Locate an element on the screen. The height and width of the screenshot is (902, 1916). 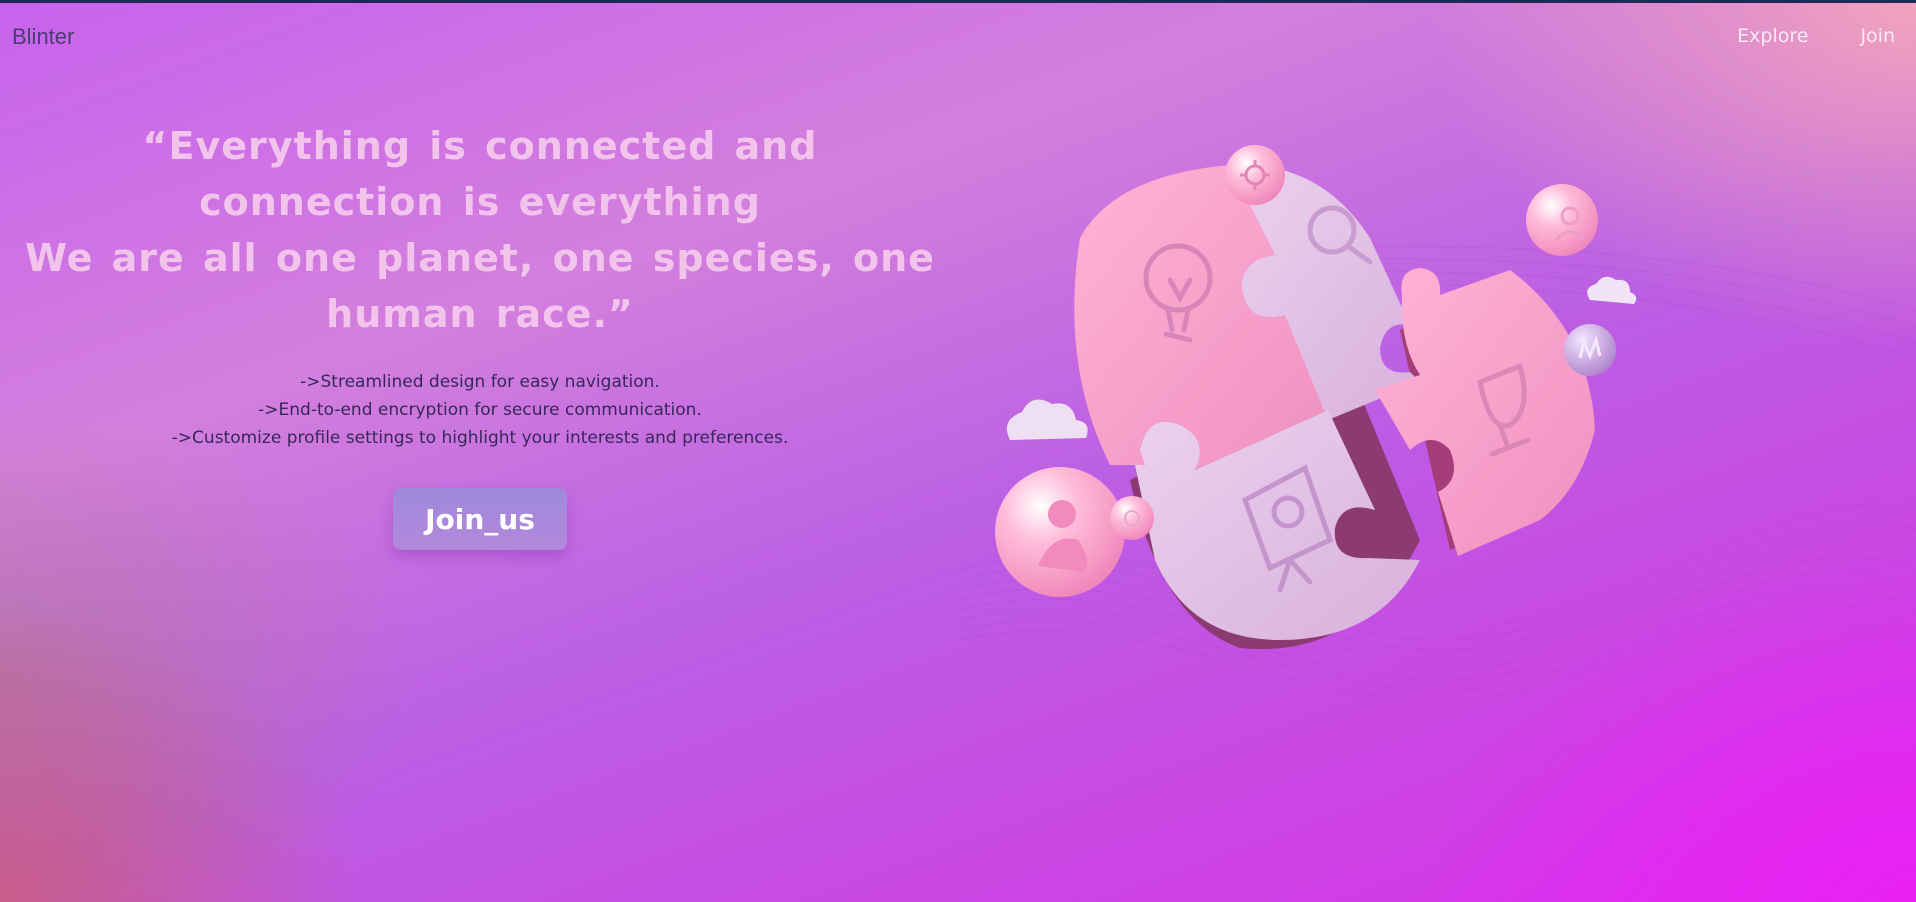
orb-user is located at coordinates (1562, 220).